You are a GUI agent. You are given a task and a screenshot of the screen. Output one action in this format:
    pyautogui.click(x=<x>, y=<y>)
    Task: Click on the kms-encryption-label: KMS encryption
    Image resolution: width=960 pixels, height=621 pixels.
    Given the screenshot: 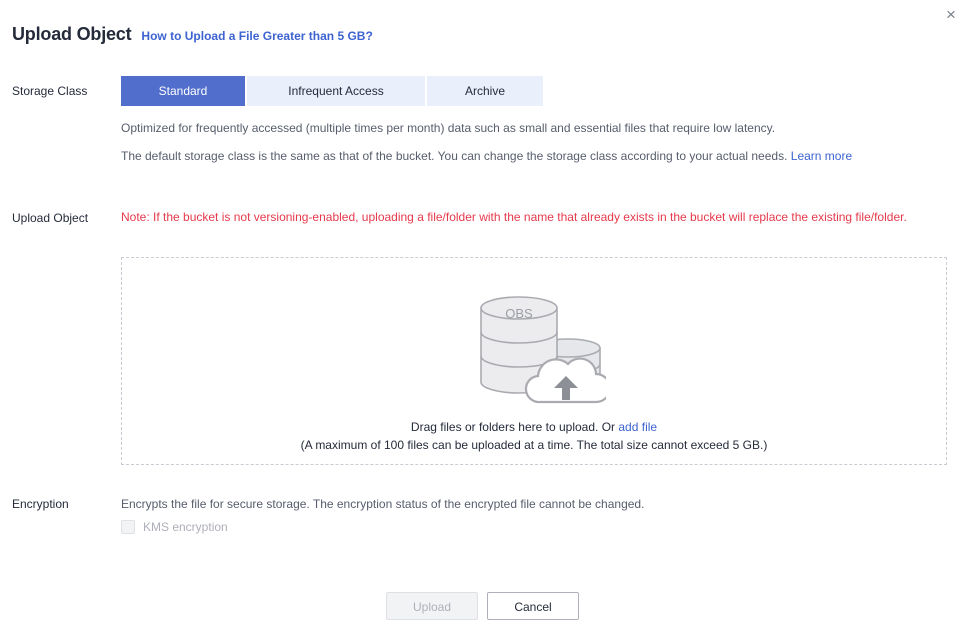 What is the action you would take?
    pyautogui.click(x=185, y=527)
    